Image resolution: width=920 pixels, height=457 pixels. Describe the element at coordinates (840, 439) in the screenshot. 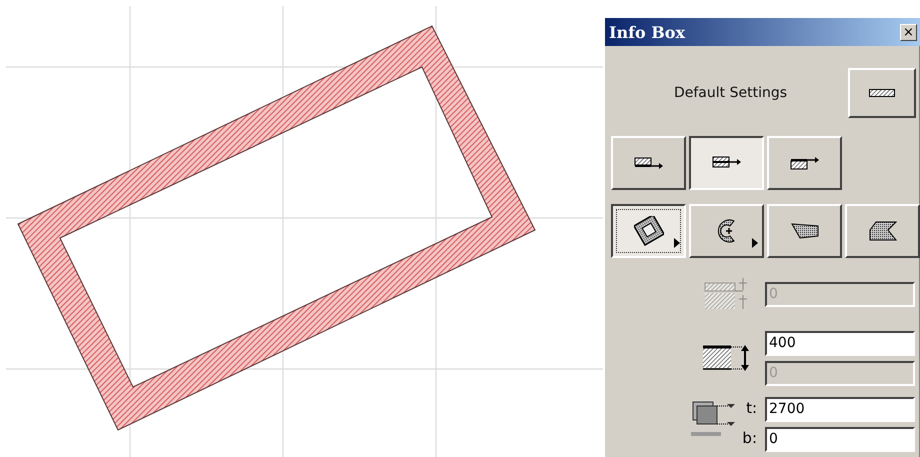

I see `input-field: 0` at that location.